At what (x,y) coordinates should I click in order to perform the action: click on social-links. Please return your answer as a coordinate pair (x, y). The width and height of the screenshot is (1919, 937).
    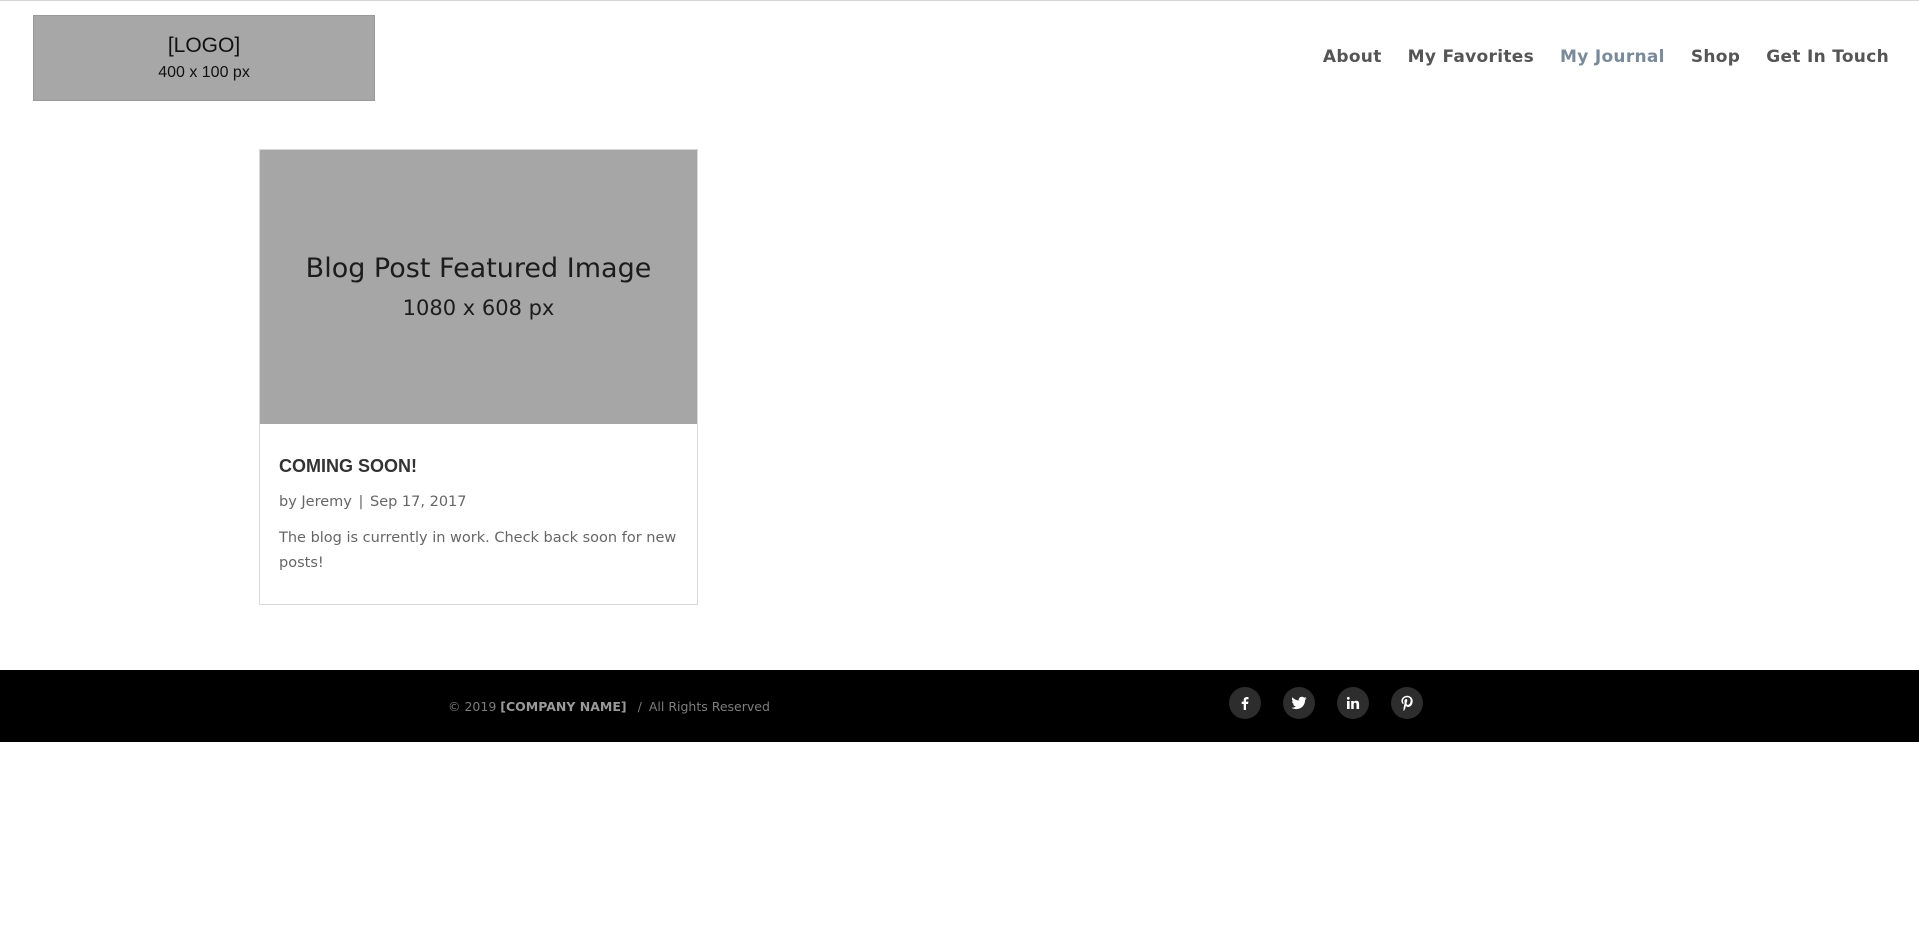
    Looking at the image, I should click on (1326, 703).